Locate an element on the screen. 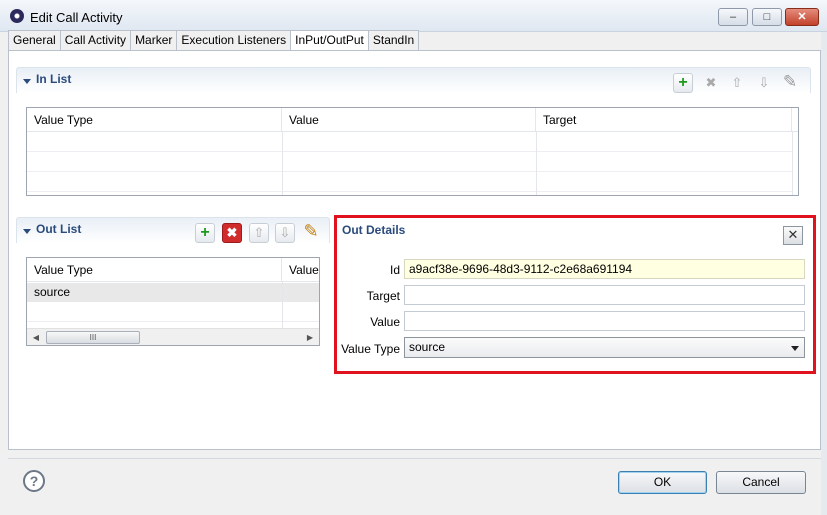  column-header-target: Target is located at coordinates (664, 120).